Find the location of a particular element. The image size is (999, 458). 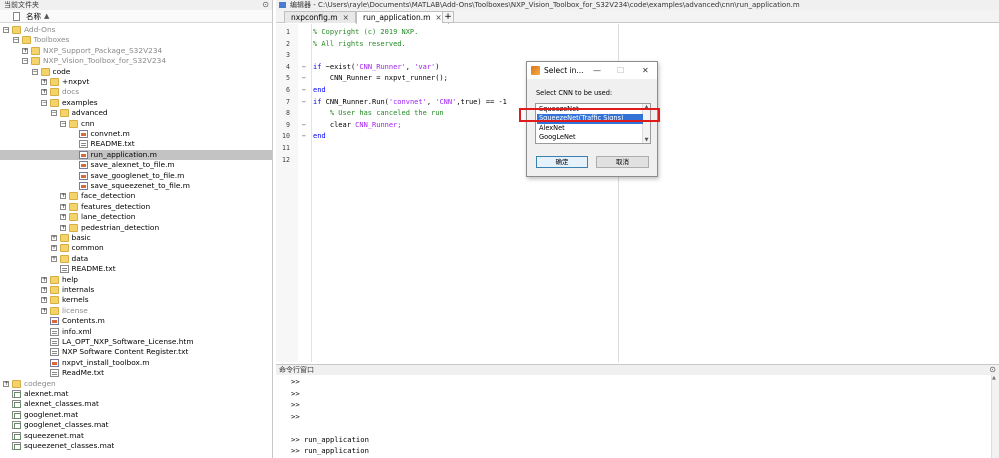

tree-row: save_googlenet_to_file.m is located at coordinates (136, 176).